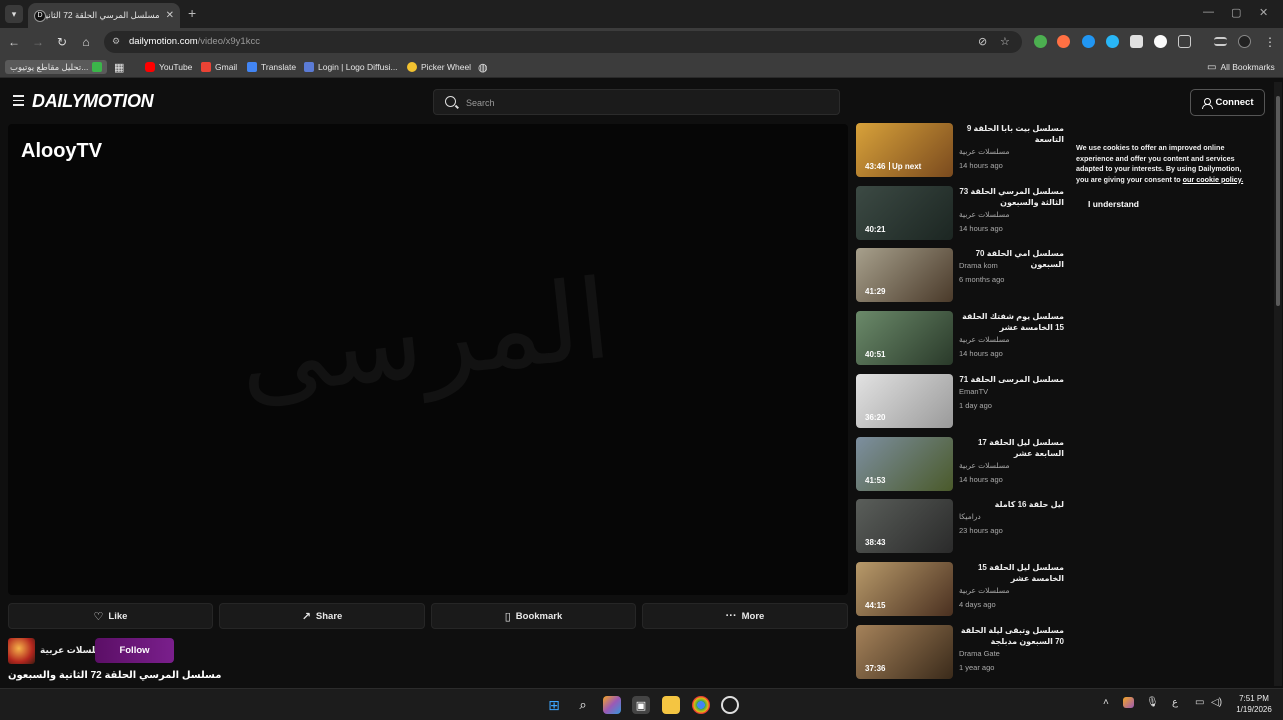 The width and height of the screenshot is (1283, 720). I want to click on microphone-icon: 🎙, so click(1152, 702).